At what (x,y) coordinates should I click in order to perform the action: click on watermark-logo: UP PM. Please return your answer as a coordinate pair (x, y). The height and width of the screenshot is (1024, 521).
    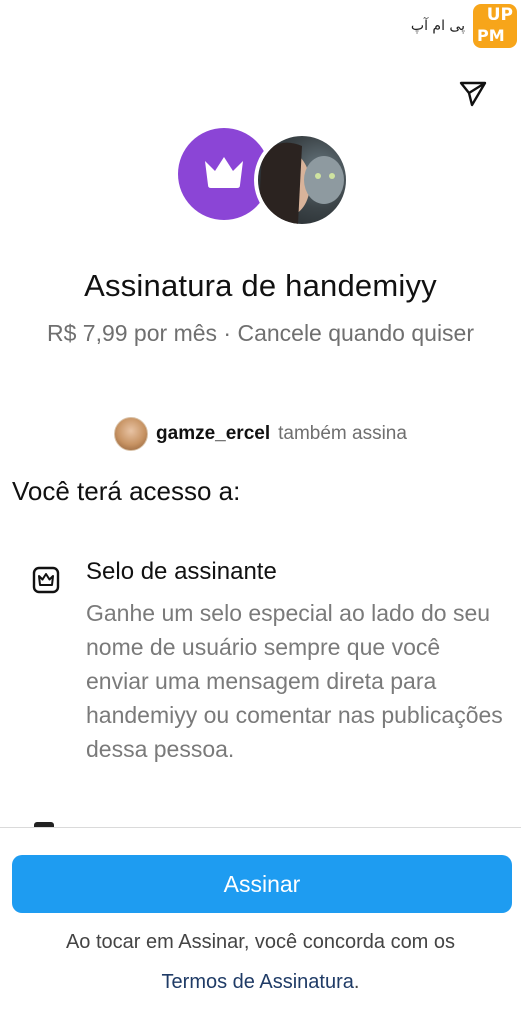
    Looking at the image, I should click on (495, 26).